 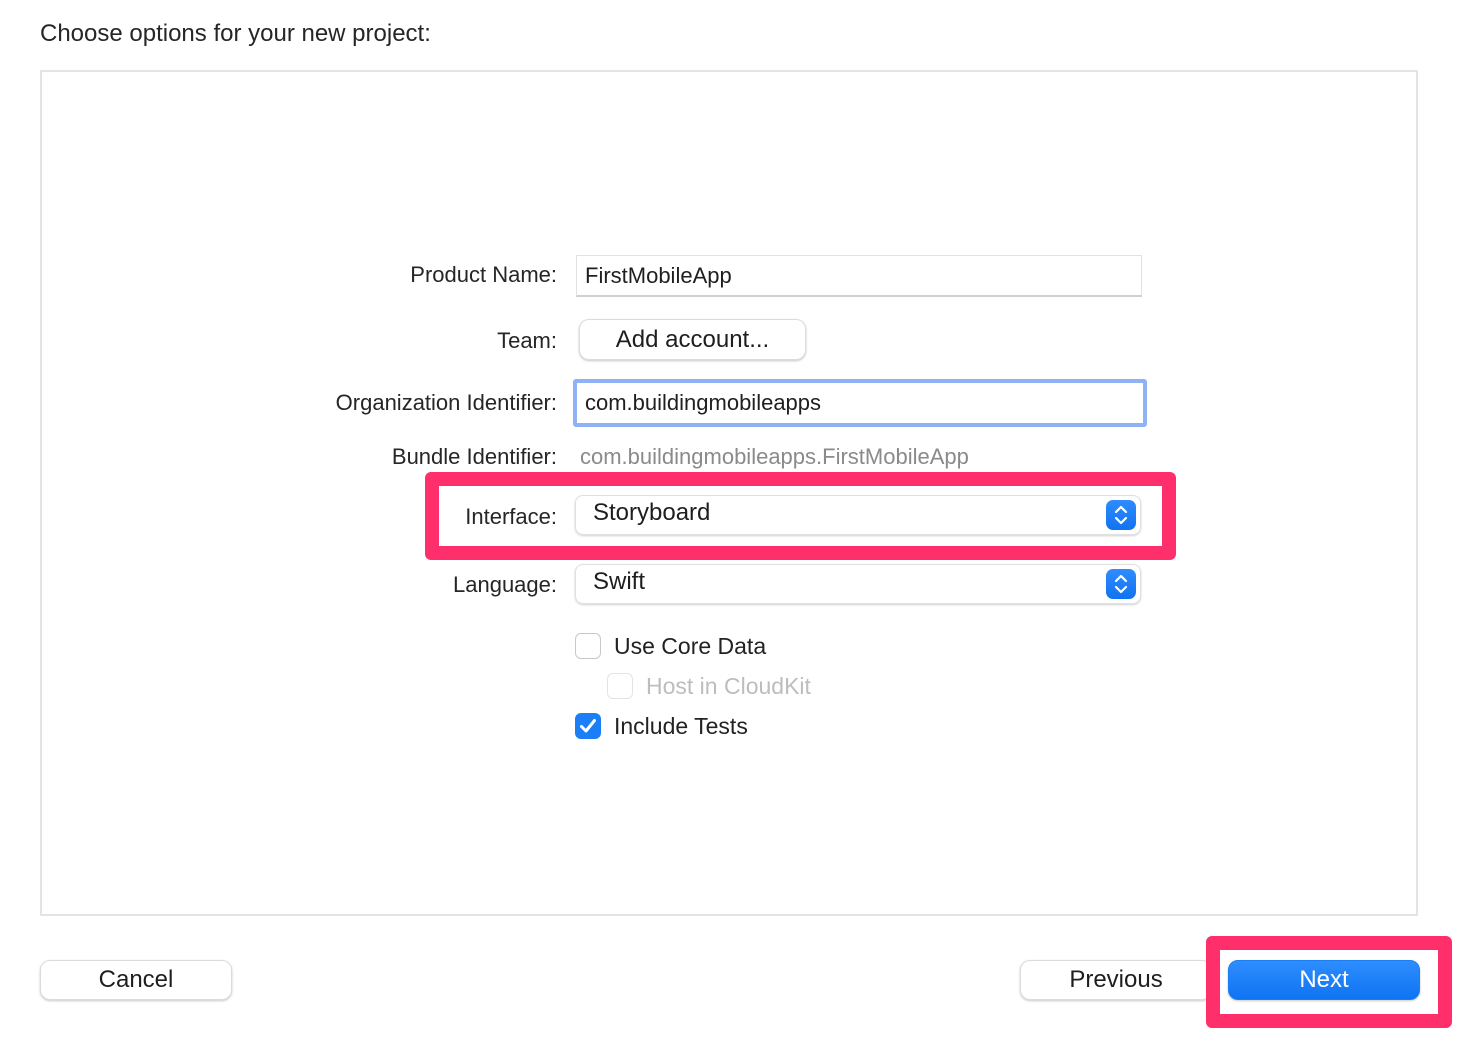 What do you see at coordinates (1324, 980) in the screenshot?
I see `next-button: Next` at bounding box center [1324, 980].